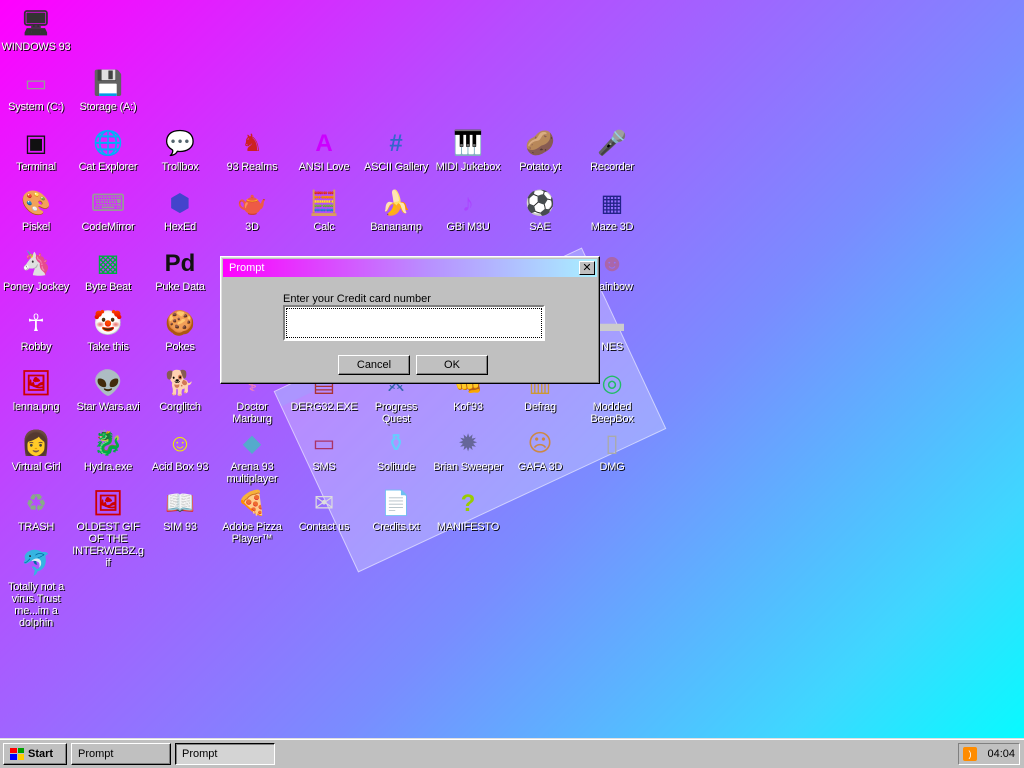 The height and width of the screenshot is (768, 1024). I want to click on desktop-icon: ⚱ Solitude, so click(396, 450).